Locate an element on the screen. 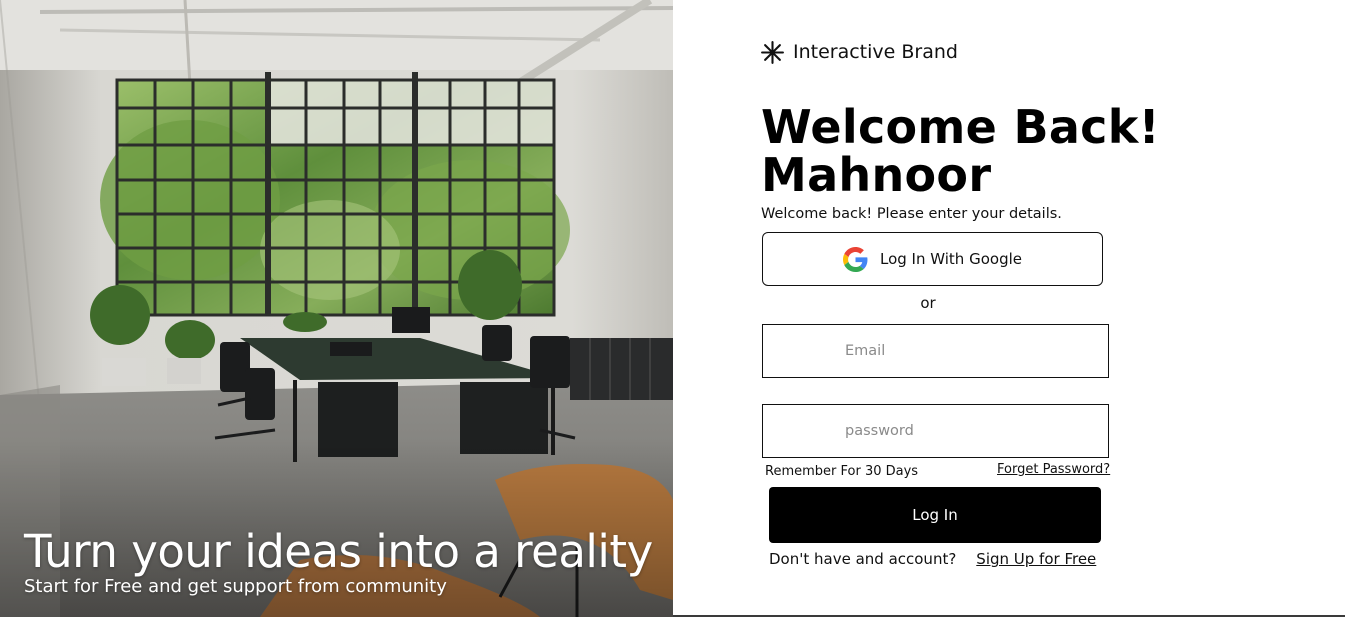 The image size is (1345, 617). divider-or: or is located at coordinates (928, 303).